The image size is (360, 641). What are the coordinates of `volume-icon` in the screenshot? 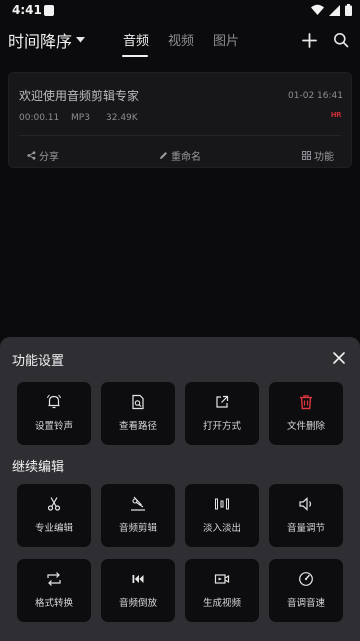 It's located at (306, 504).